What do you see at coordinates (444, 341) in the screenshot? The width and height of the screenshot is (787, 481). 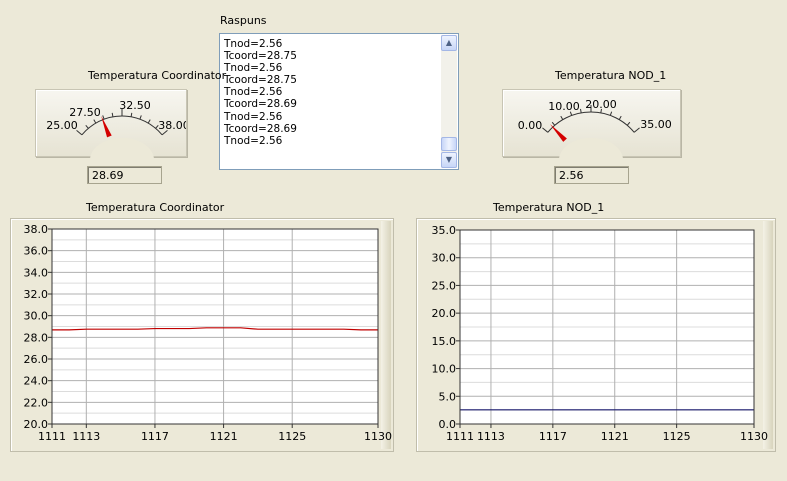 I see `y-tick-label: 15.0` at bounding box center [444, 341].